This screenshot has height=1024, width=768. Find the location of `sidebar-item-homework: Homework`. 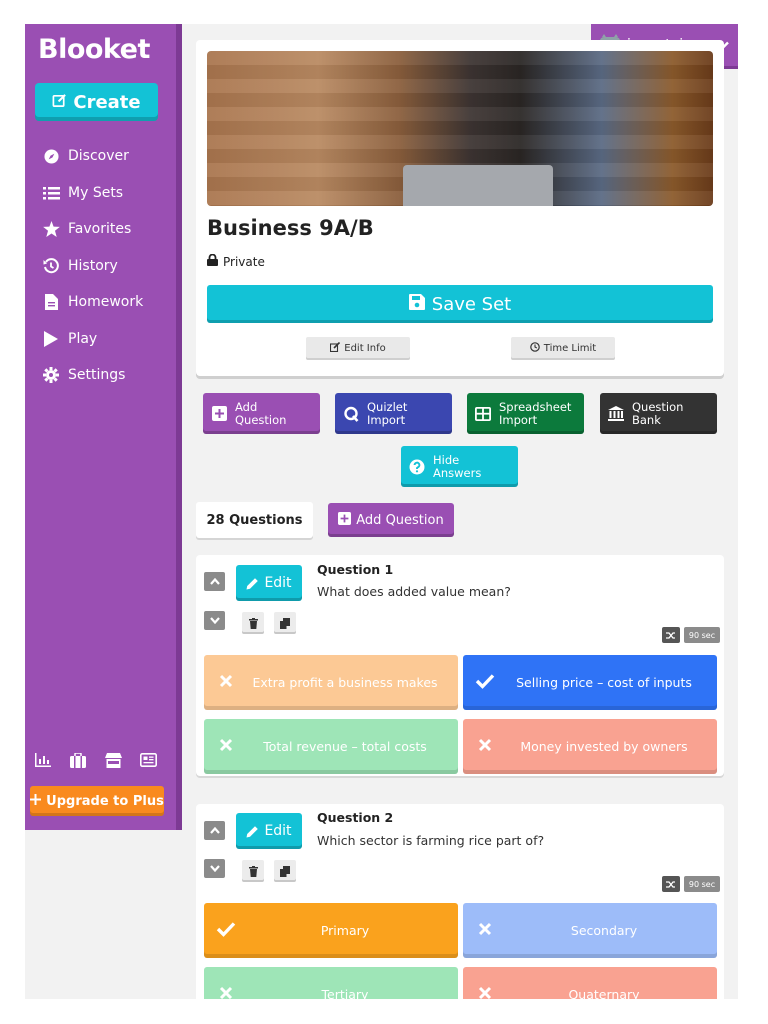

sidebar-item-homework: Homework is located at coordinates (92, 302).